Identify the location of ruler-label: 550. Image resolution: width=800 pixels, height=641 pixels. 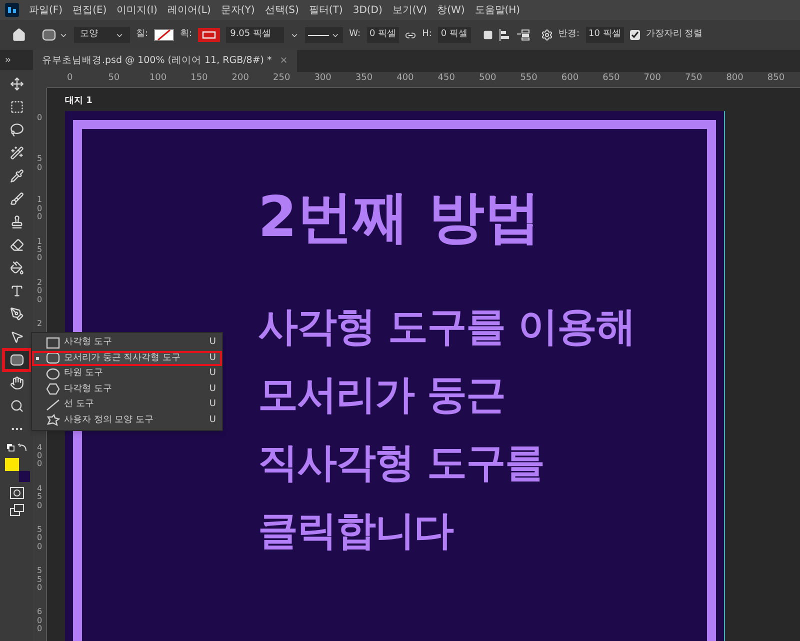
(39, 579).